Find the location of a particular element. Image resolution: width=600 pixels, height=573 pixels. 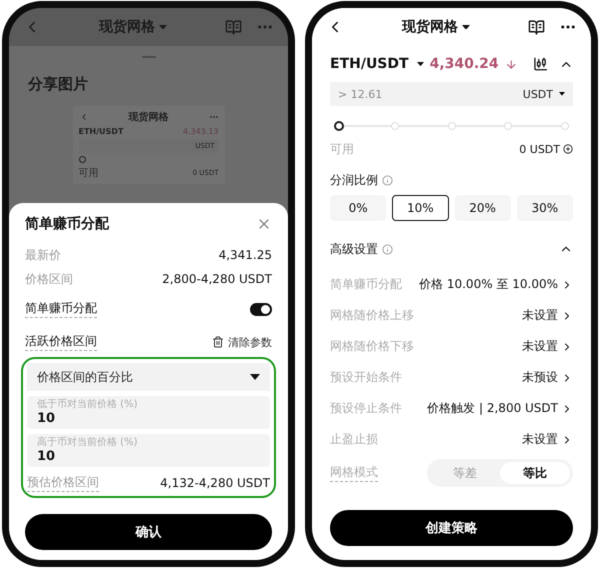

book-icon is located at coordinates (536, 27).